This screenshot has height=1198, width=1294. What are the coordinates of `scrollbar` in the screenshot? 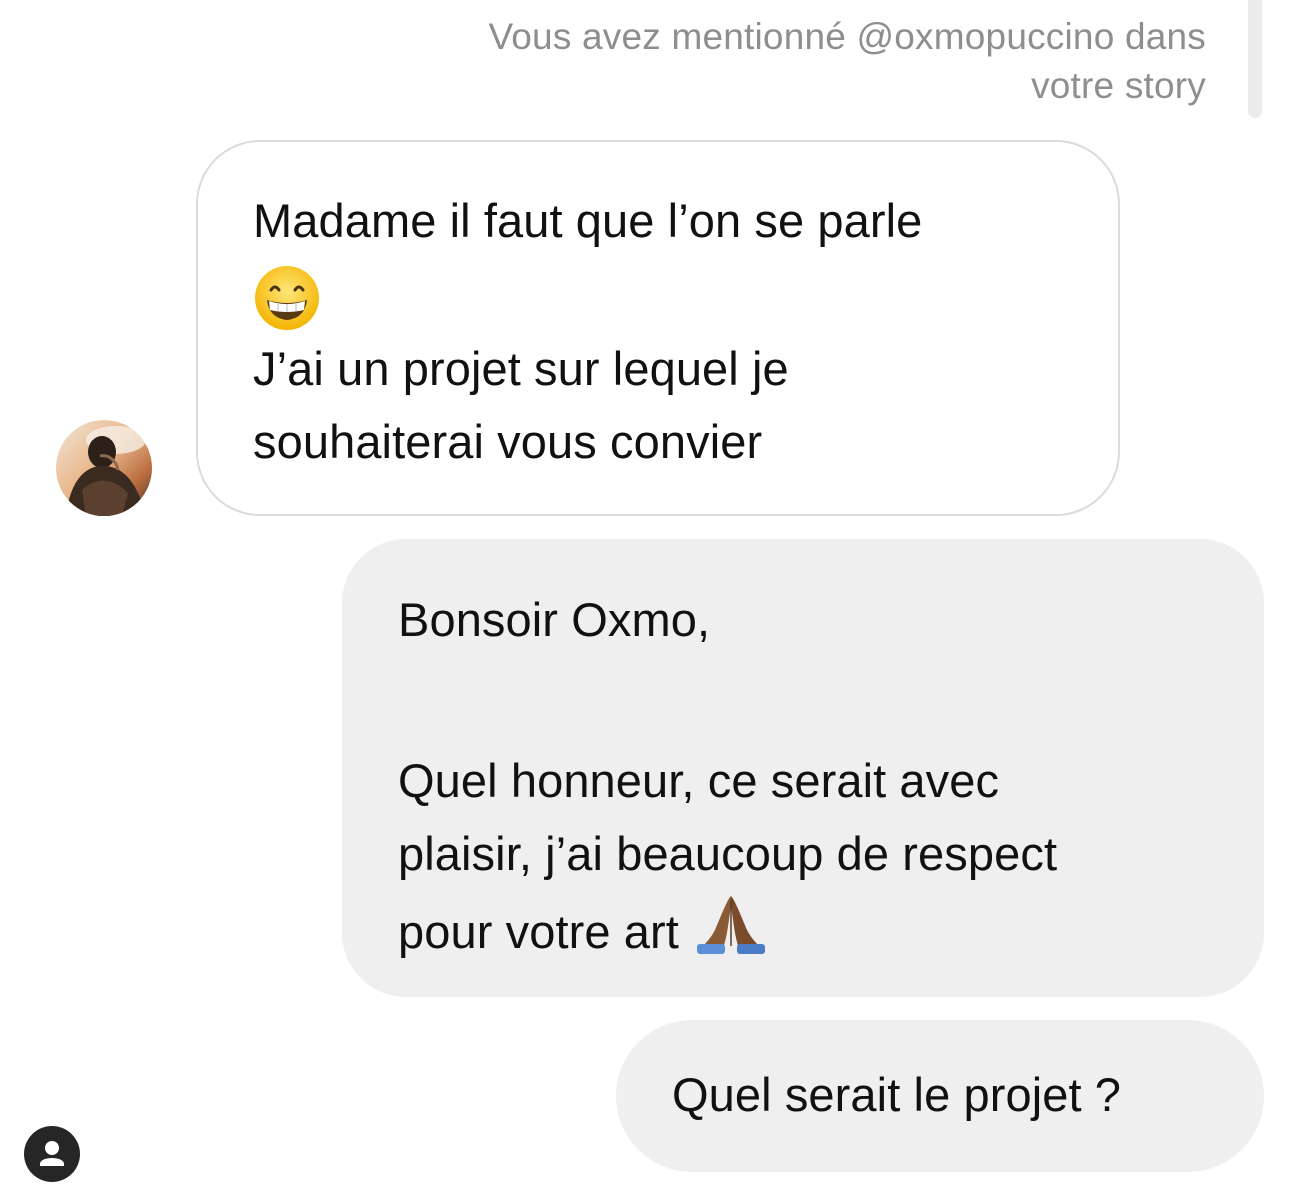 It's located at (1255, 59).